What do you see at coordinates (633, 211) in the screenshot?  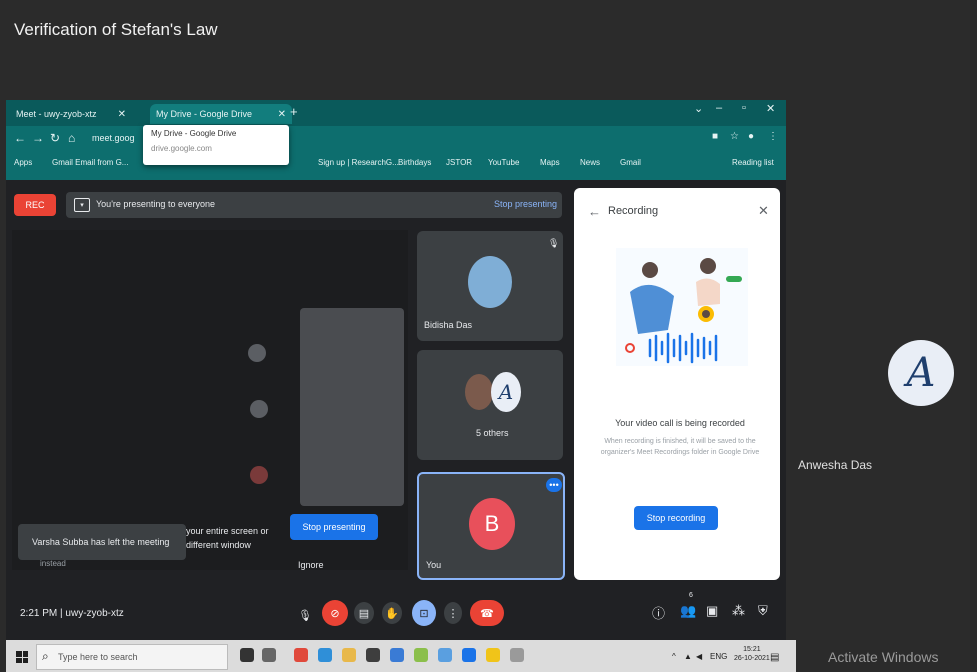 I see `panel-title: Recording` at bounding box center [633, 211].